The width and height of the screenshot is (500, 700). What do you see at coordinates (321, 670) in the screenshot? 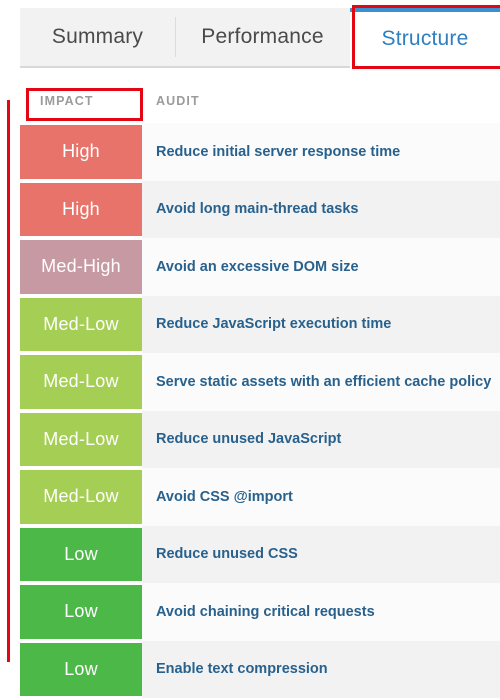
I see `audit-link: Enable text compression` at bounding box center [321, 670].